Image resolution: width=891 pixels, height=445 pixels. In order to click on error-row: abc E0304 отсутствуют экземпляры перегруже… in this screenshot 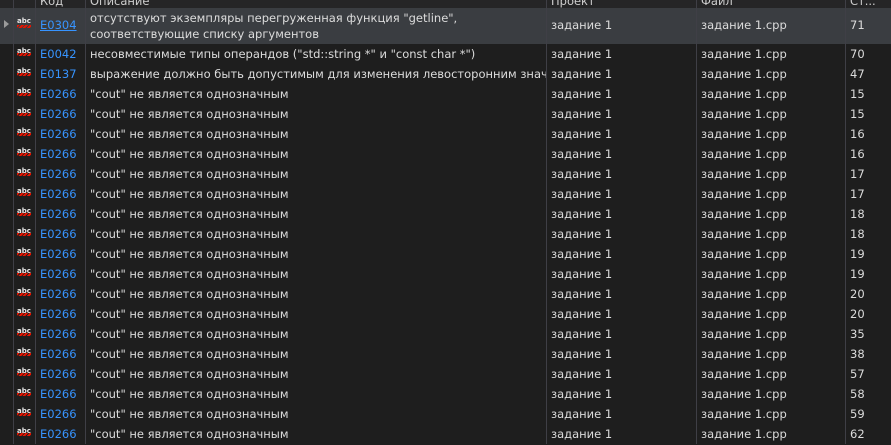, I will do `click(445, 26)`.